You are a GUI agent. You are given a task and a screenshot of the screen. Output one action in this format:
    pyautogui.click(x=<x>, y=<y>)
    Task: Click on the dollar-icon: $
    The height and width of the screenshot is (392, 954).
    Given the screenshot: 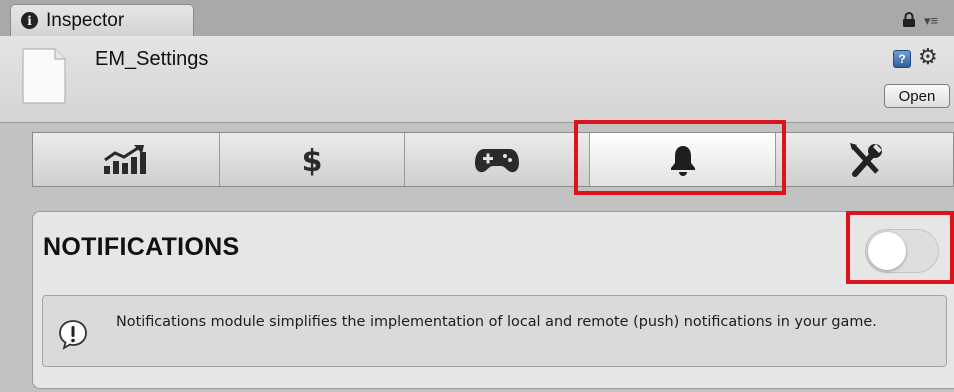 What is the action you would take?
    pyautogui.click(x=312, y=161)
    